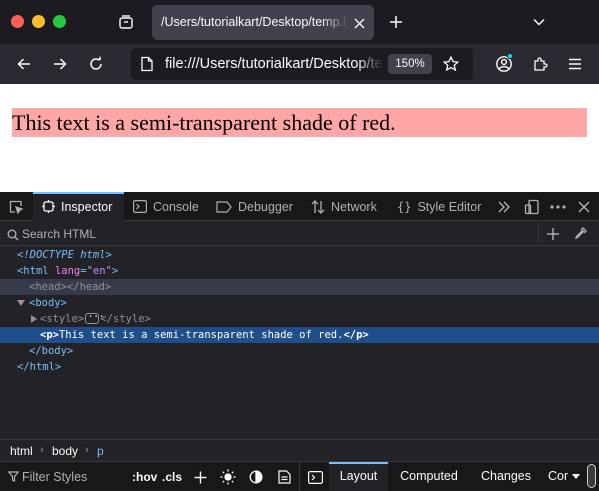 The width and height of the screenshot is (599, 491). What do you see at coordinates (99, 271) in the screenshot?
I see `html-attr-value: "en"` at bounding box center [99, 271].